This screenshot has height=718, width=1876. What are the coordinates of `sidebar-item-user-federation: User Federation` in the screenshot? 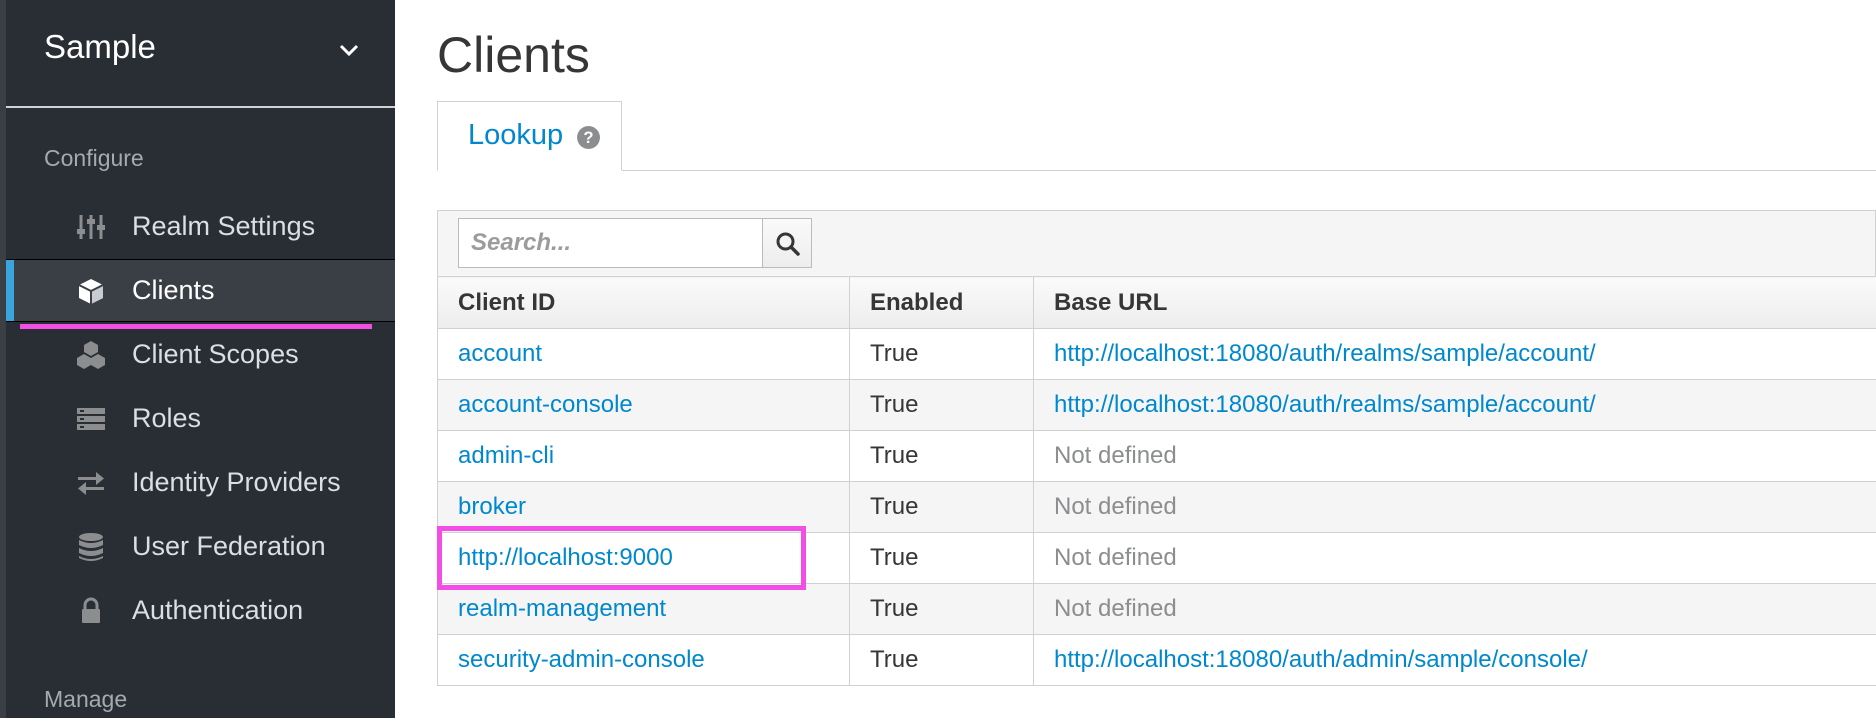 It's located at (200, 547).